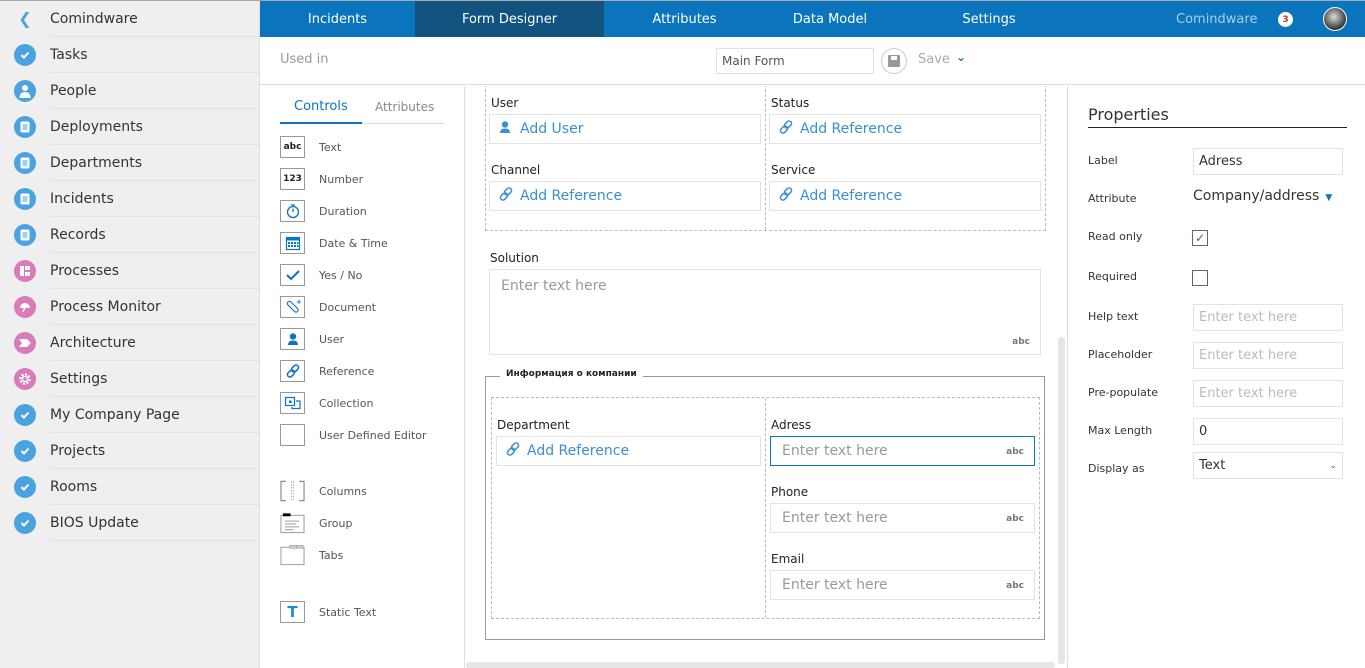 Image resolution: width=1365 pixels, height=668 pixels. Describe the element at coordinates (1116, 468) in the screenshot. I see `prop-label: Display as` at that location.